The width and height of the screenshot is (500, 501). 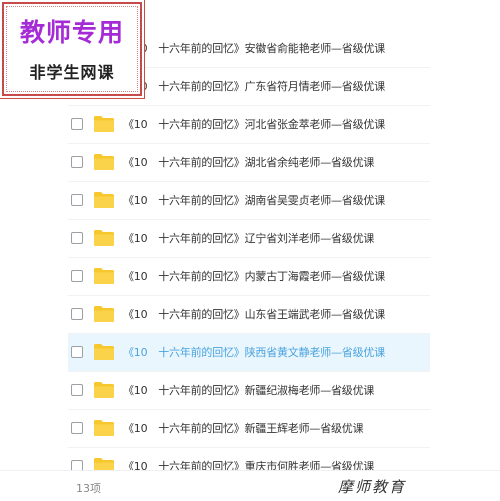 I want to click on file-row: 《10 十六年前的回忆》河北省张金萃老师—省级优课, so click(x=249, y=125).